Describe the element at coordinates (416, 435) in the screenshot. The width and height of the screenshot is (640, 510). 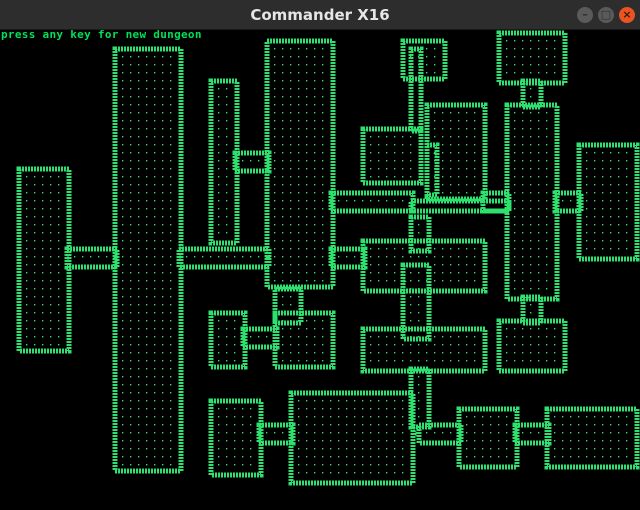
I see `door-14: +` at that location.